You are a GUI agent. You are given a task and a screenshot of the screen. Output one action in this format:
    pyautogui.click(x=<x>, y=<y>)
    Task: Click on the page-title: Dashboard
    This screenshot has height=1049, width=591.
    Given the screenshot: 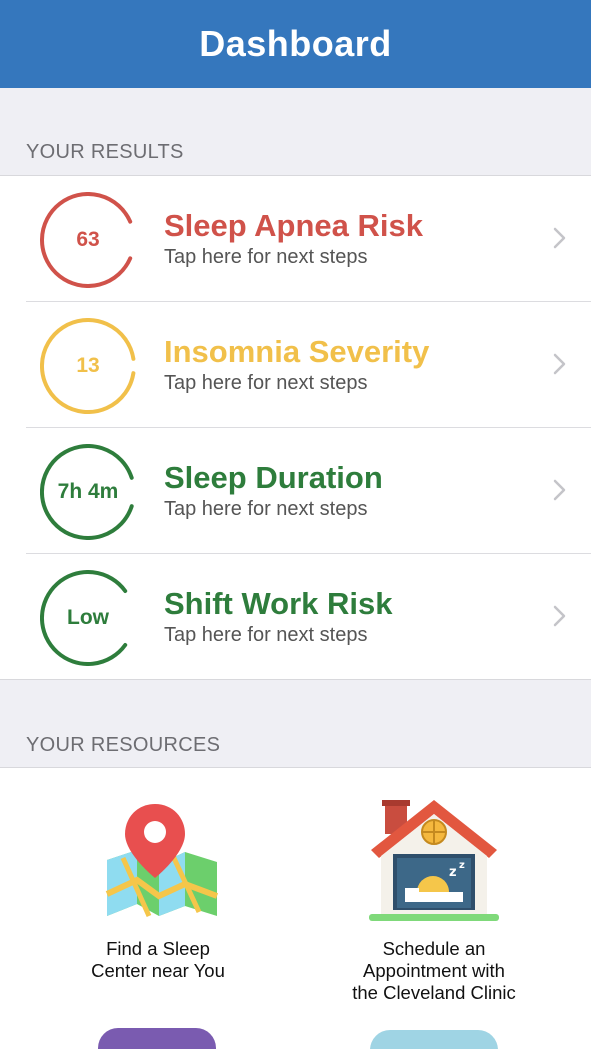 What is the action you would take?
    pyautogui.click(x=295, y=43)
    